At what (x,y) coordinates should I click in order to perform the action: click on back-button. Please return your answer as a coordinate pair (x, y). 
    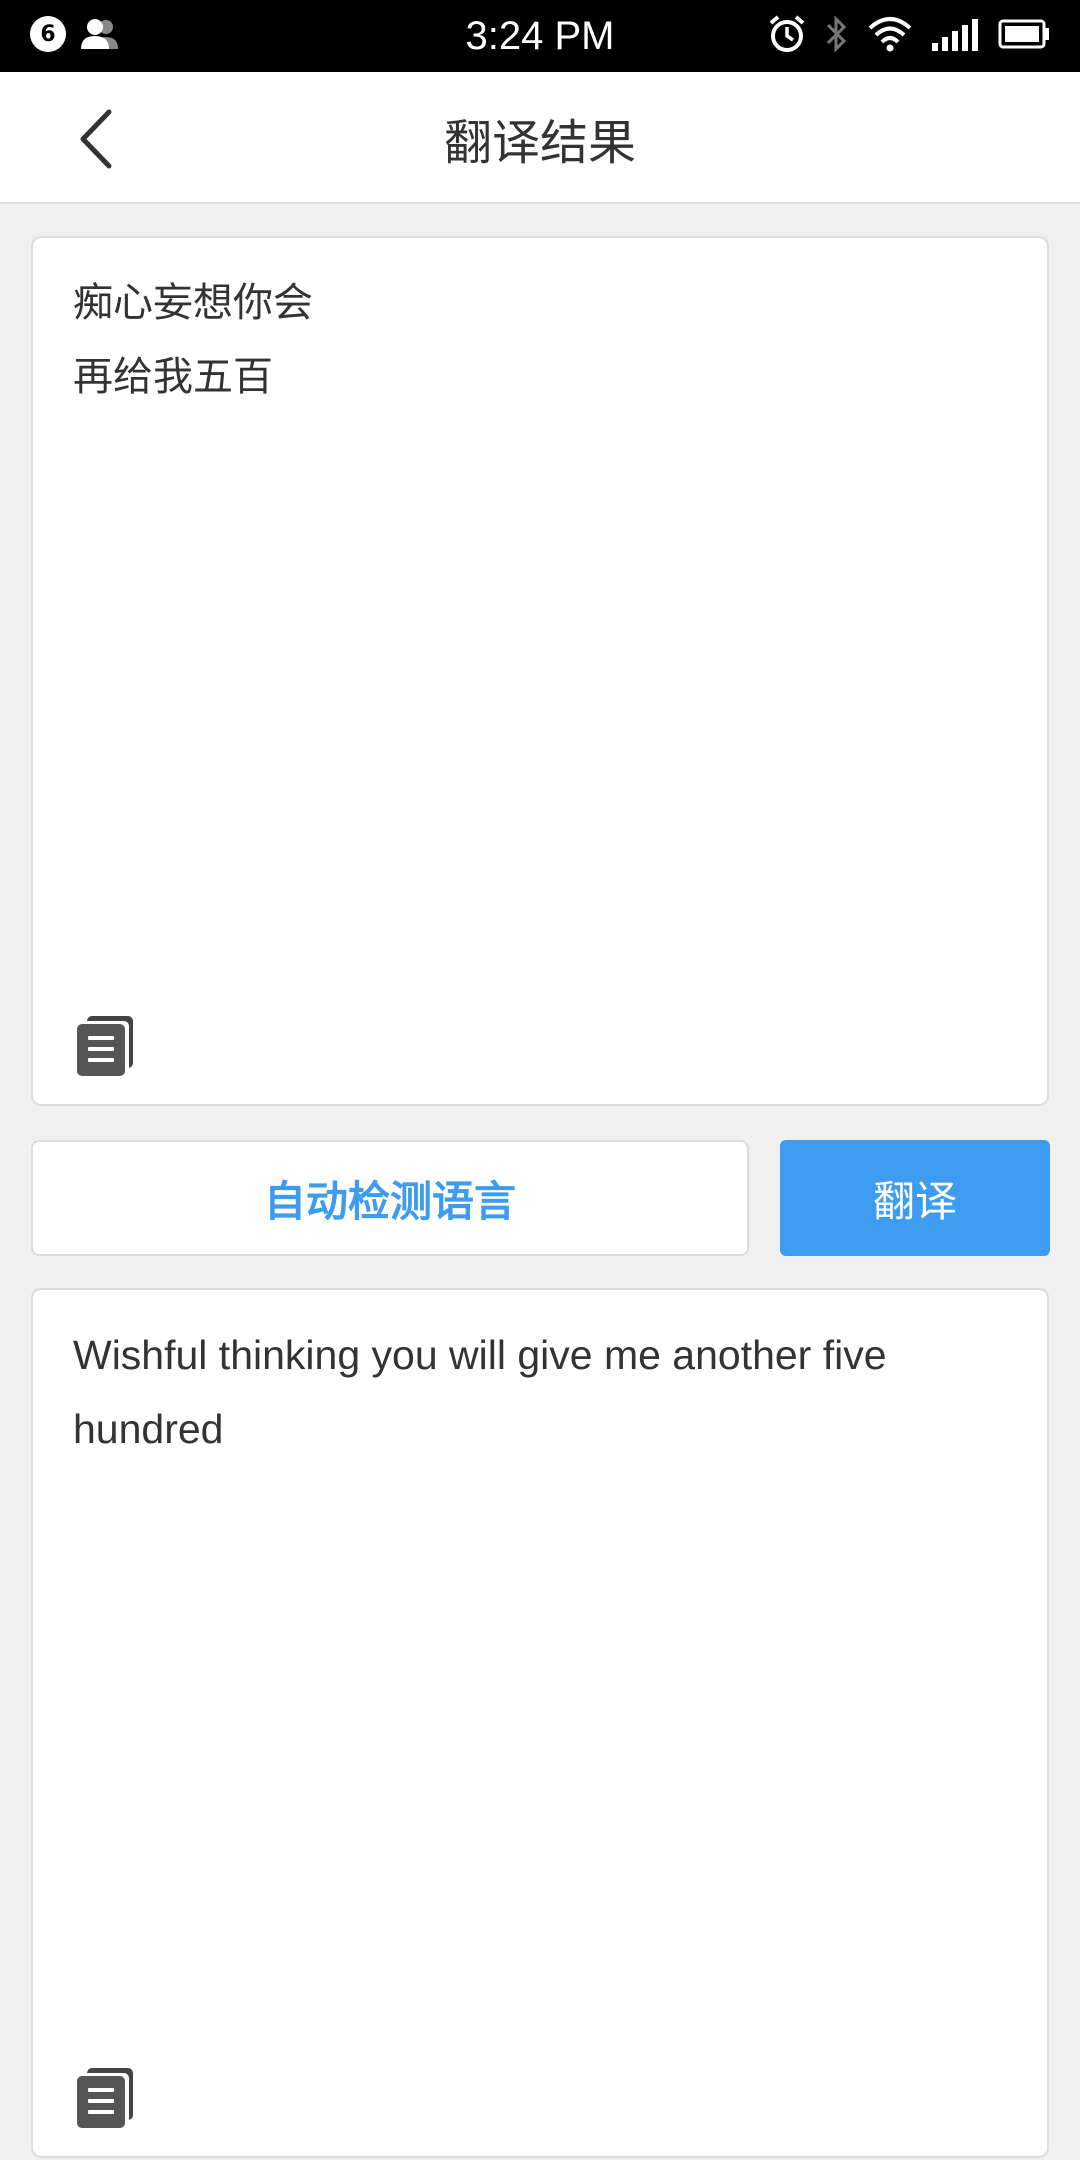
    Looking at the image, I should click on (95, 139).